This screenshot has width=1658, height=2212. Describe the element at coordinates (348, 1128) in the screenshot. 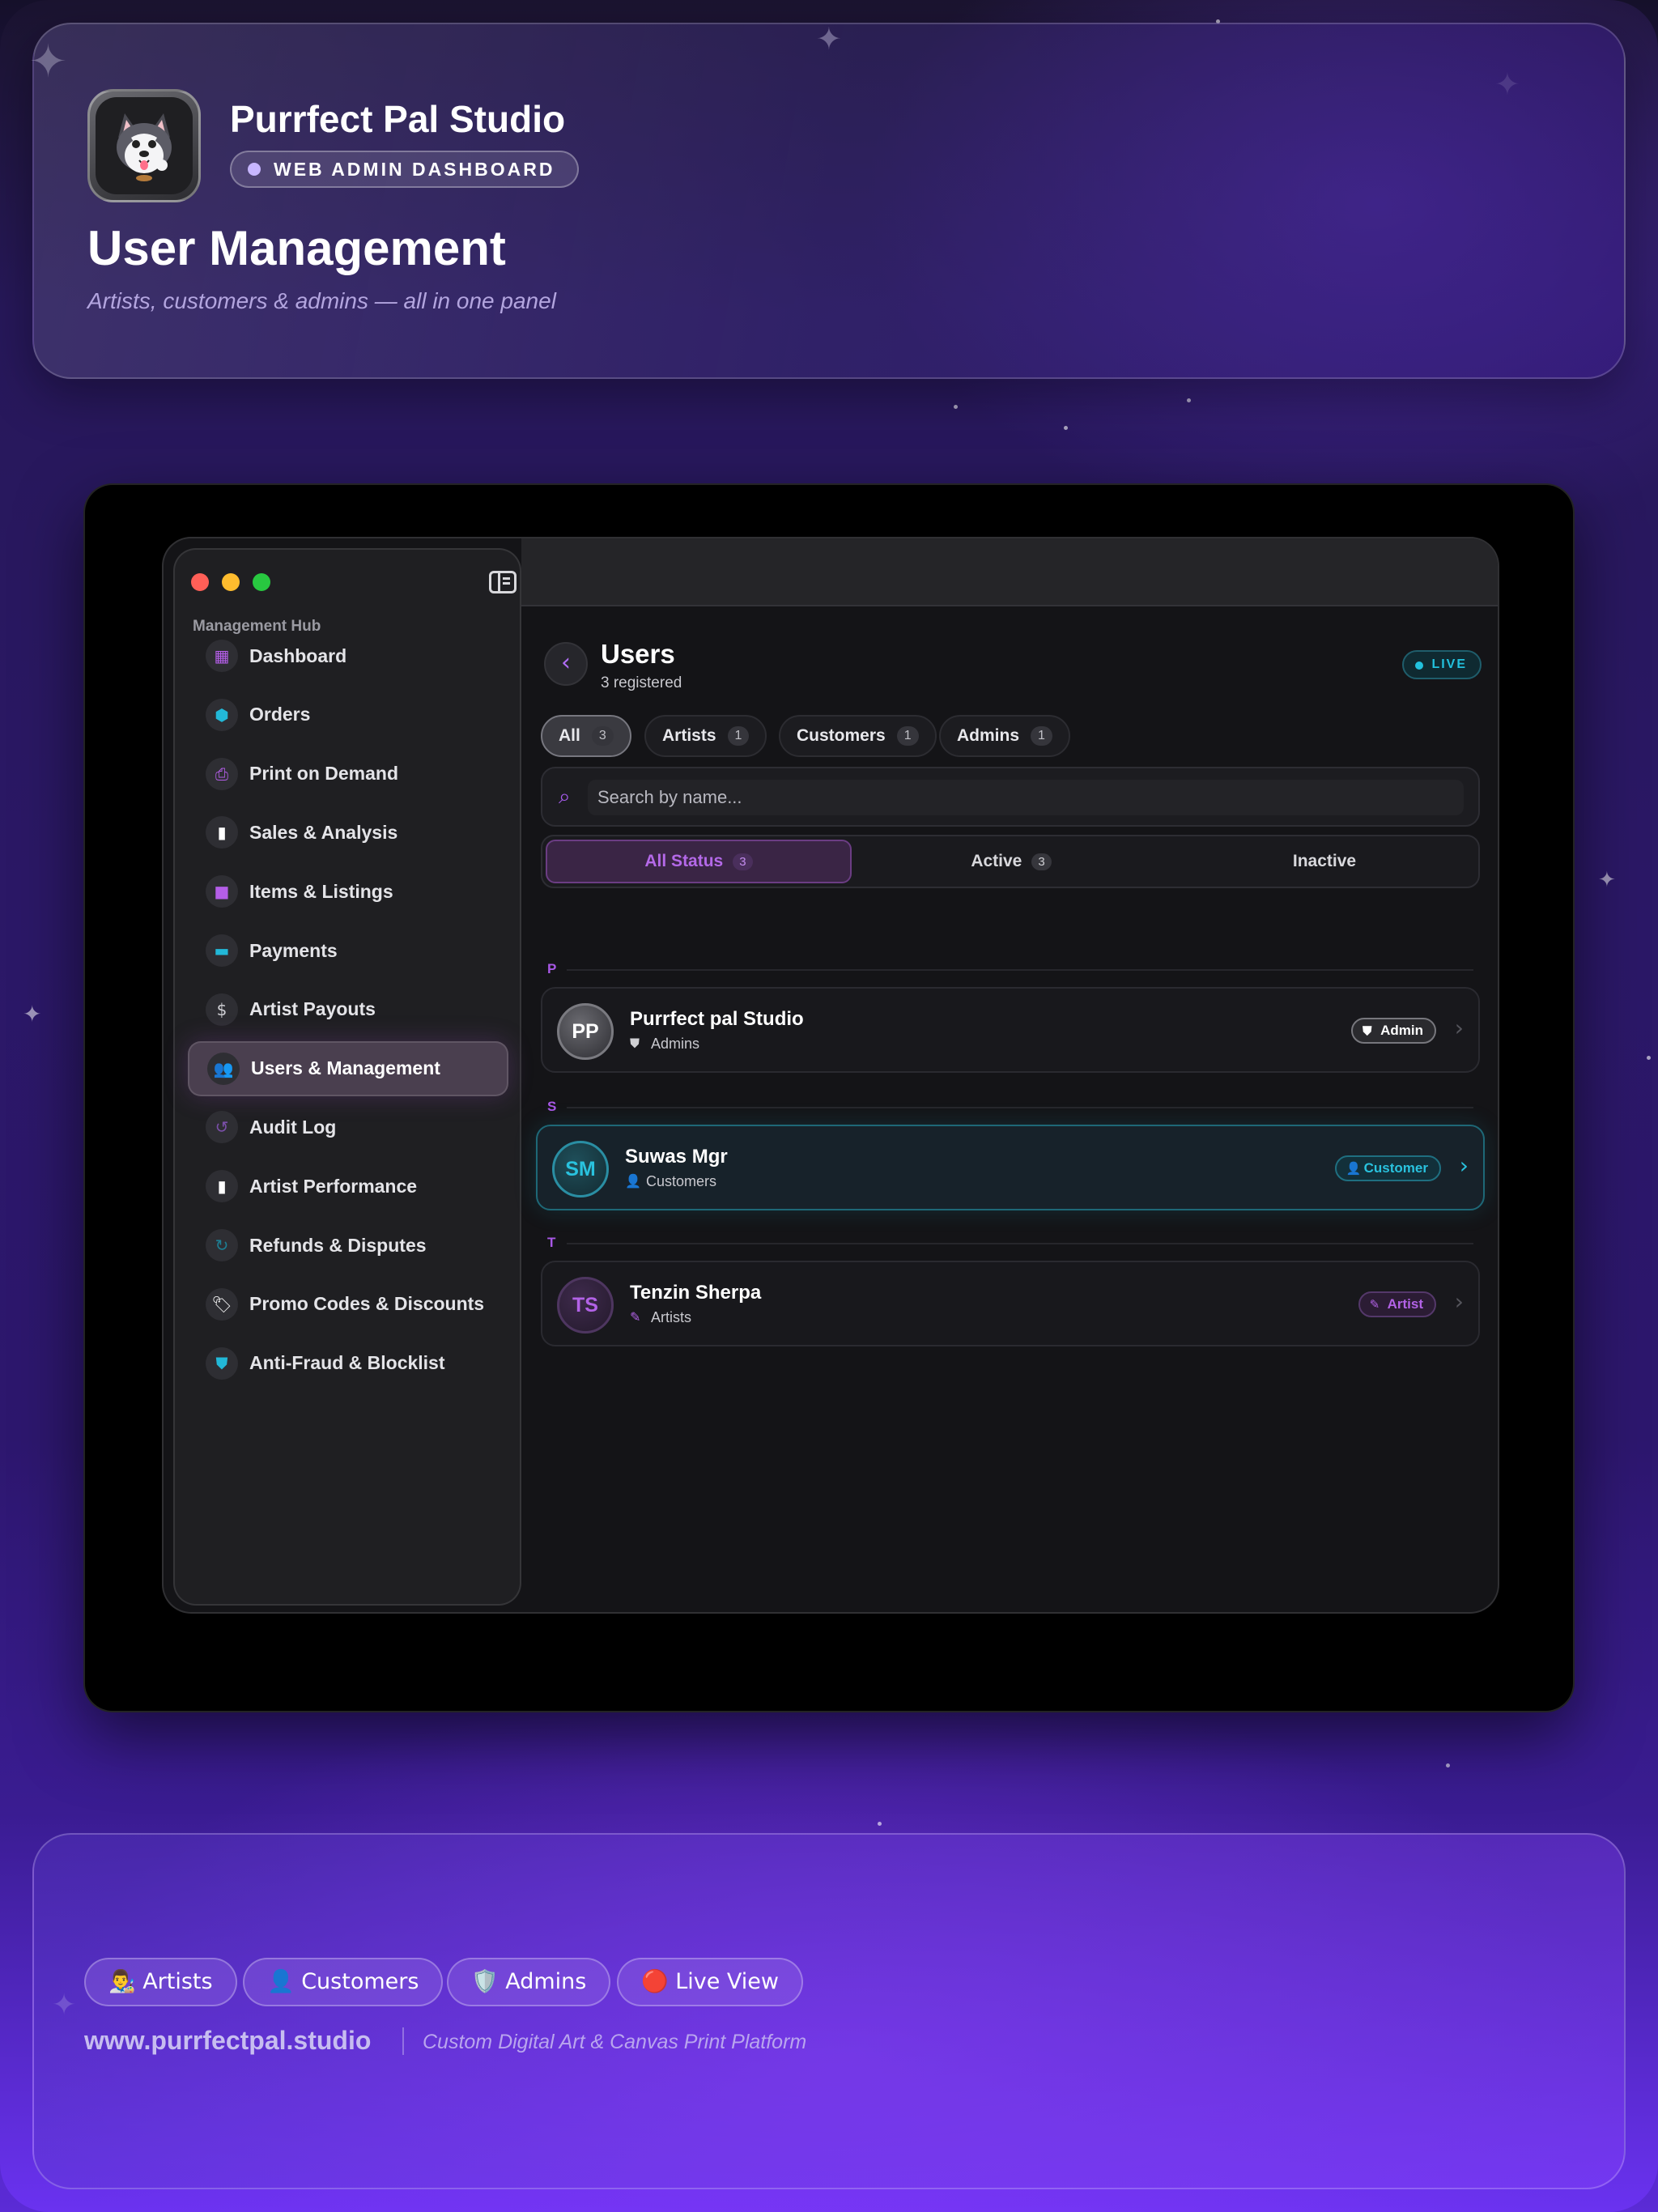

I see `sidebar-item-audit-log: ↺ Audit Log` at that location.